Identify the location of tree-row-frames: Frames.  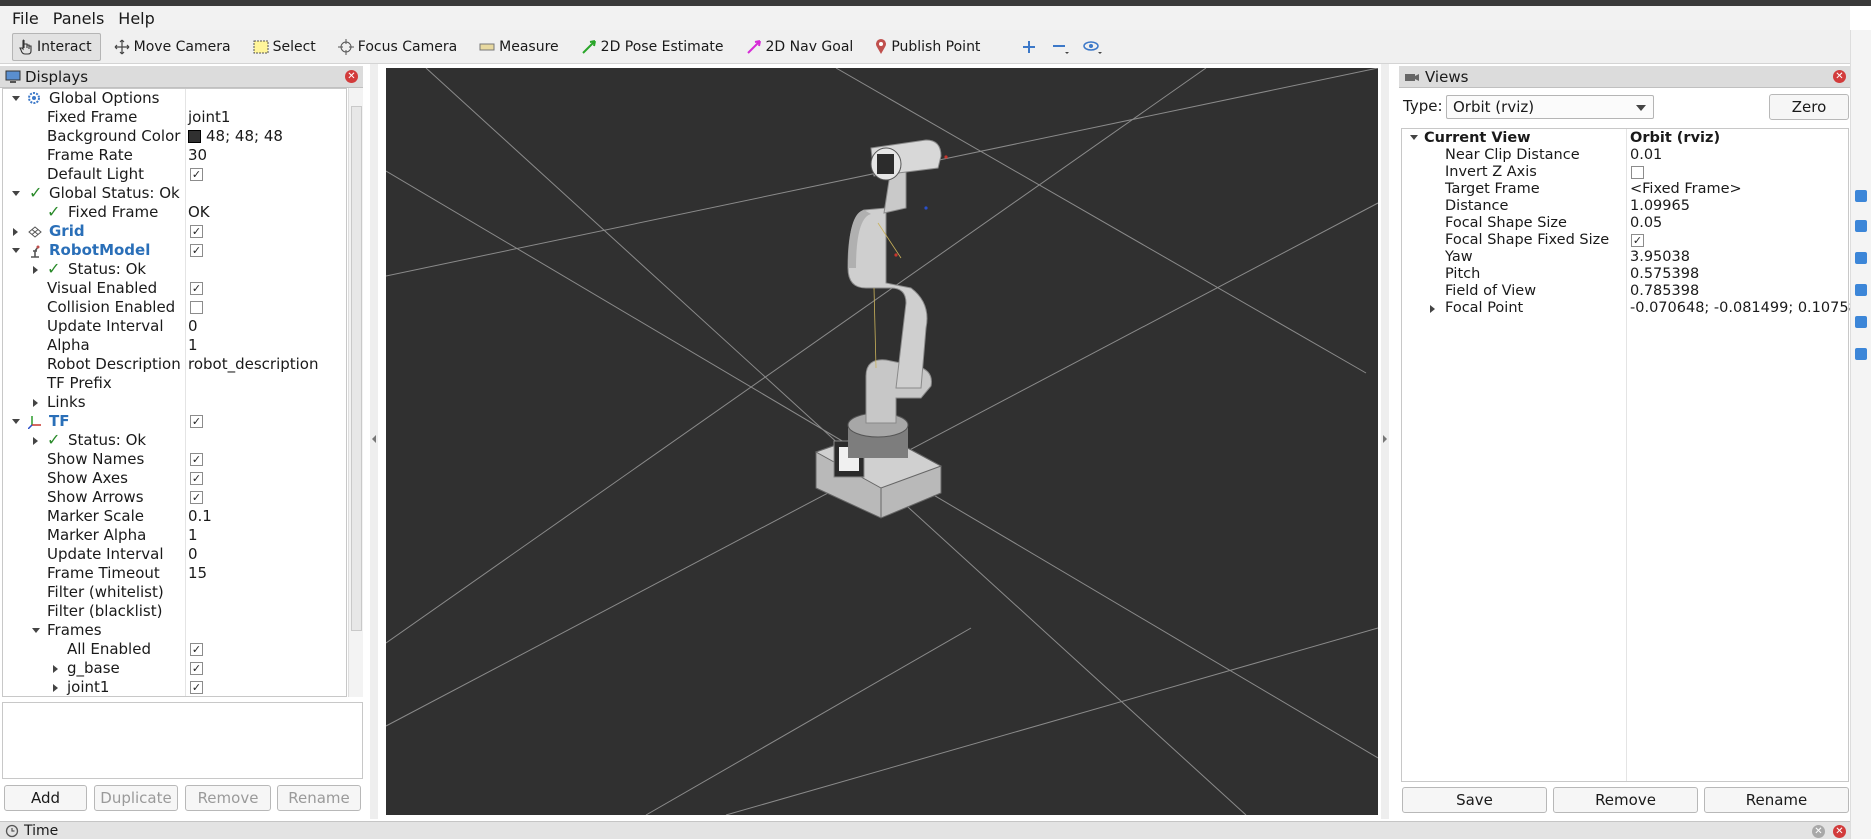
(174, 630).